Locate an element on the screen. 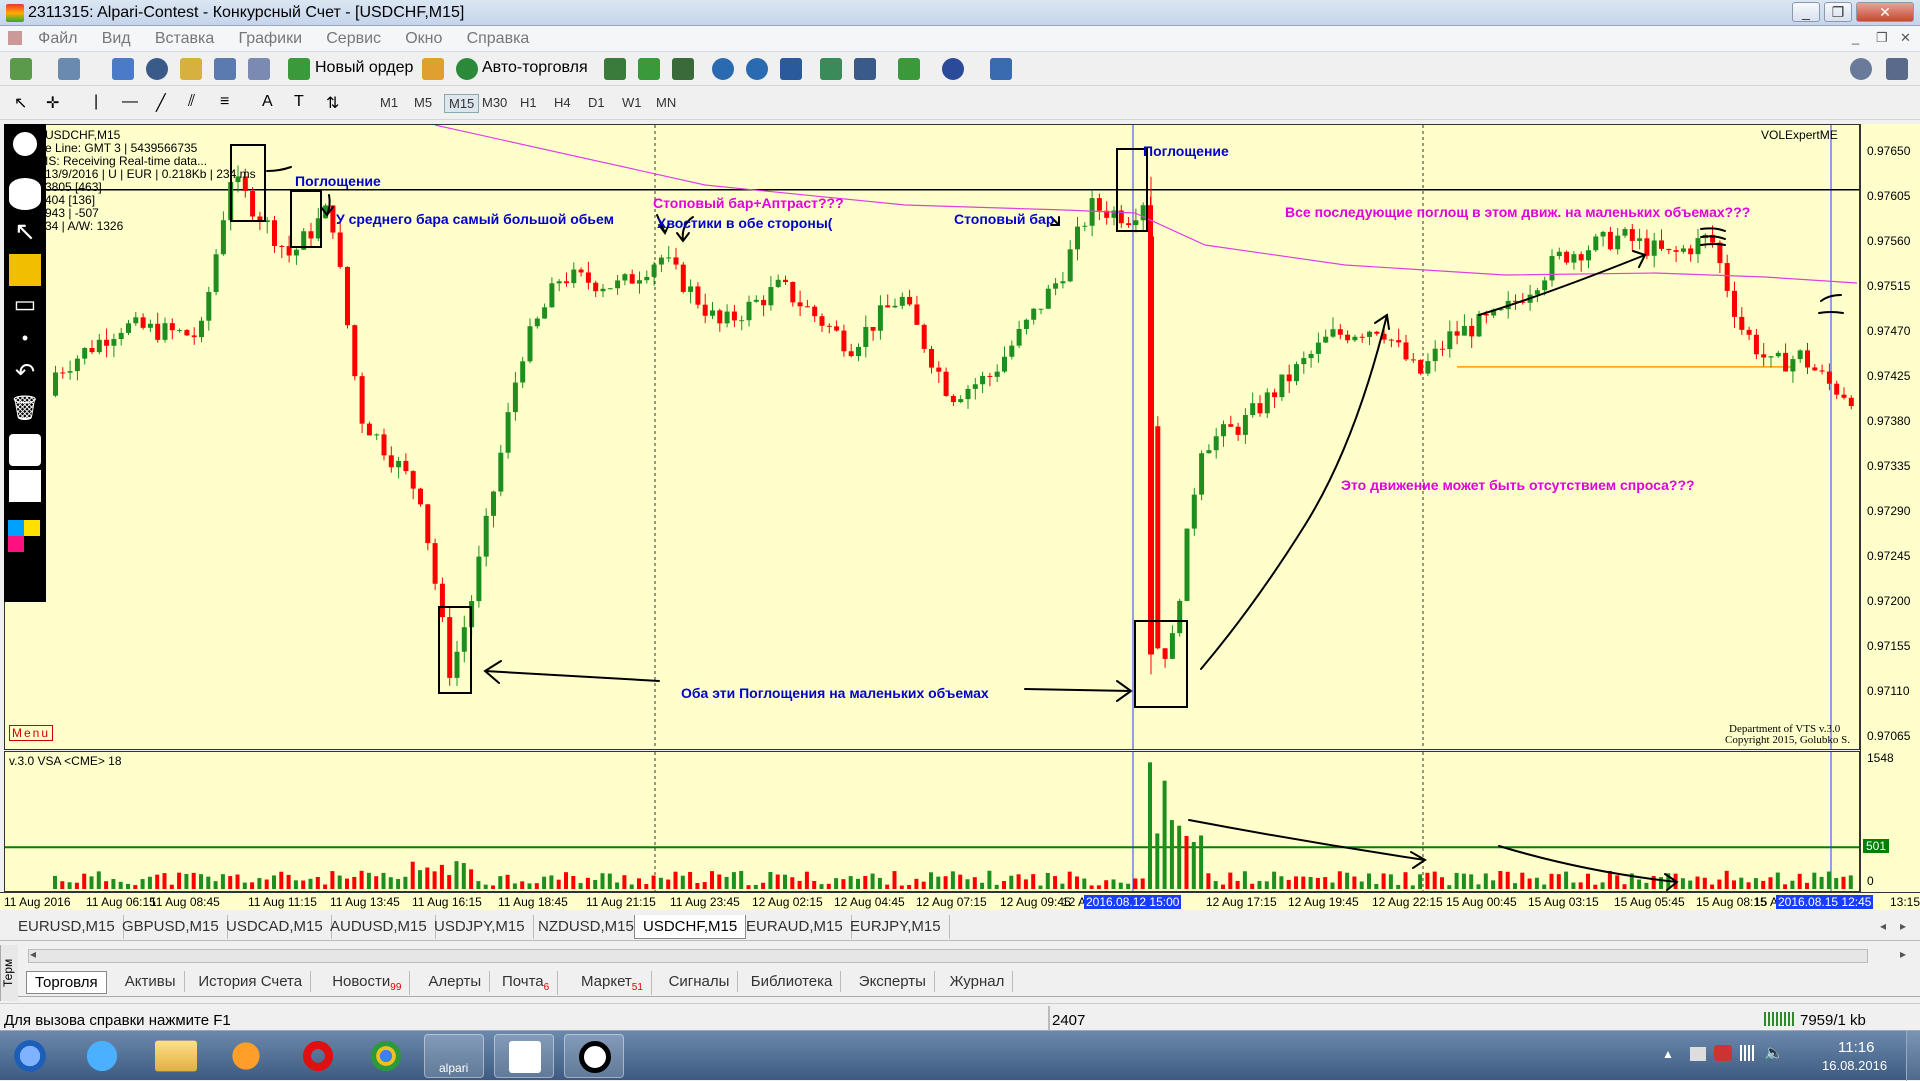 This screenshot has height=1081, width=1920. media-player-icon is located at coordinates (246, 1056).